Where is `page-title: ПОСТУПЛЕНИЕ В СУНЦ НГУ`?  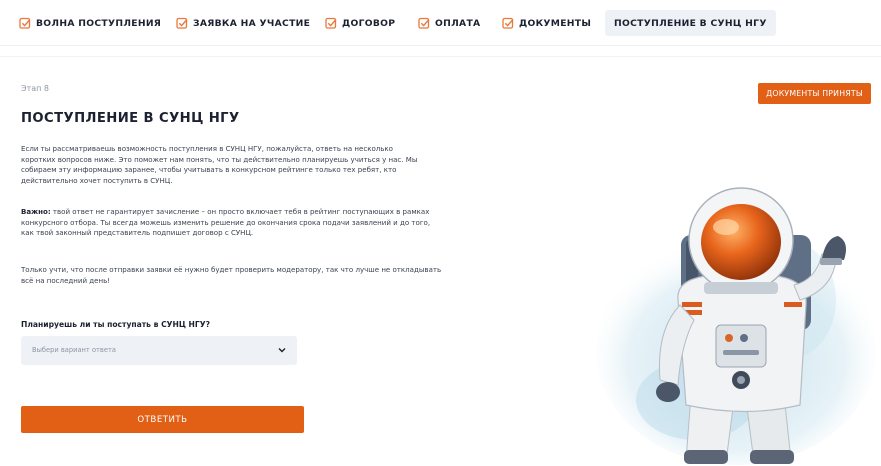
page-title: ПОСТУПЛЕНИЕ В СУНЦ НГУ is located at coordinates (130, 118).